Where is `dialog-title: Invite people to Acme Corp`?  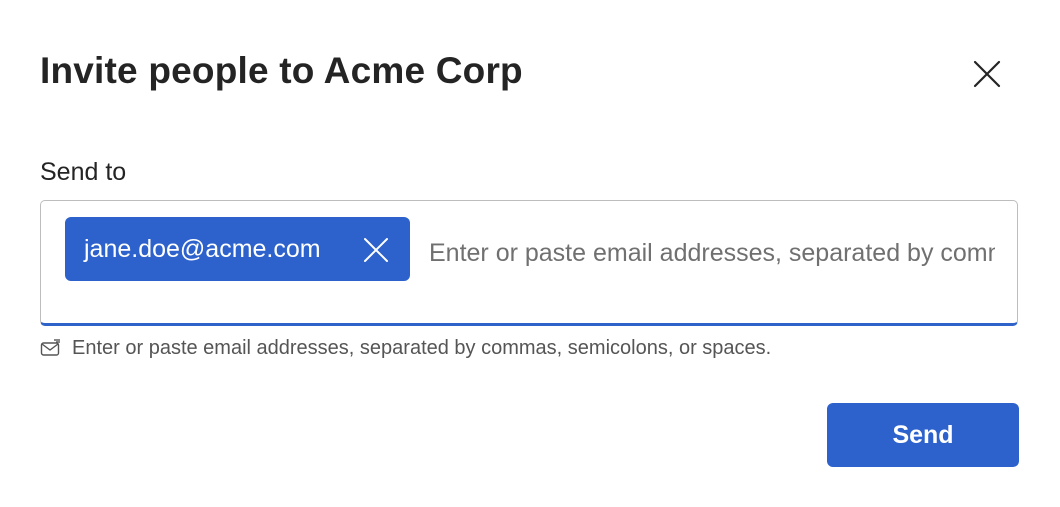 dialog-title: Invite people to Acme Corp is located at coordinates (281, 70).